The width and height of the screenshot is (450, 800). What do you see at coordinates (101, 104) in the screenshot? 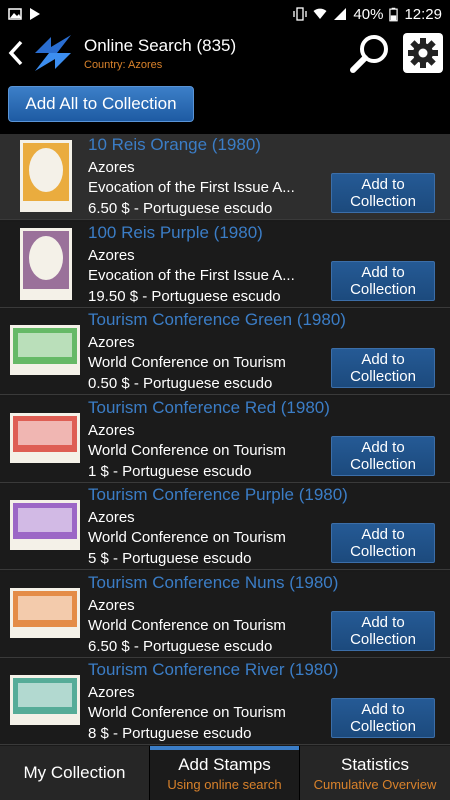
I see `add-all-button: Add All to Collection` at bounding box center [101, 104].